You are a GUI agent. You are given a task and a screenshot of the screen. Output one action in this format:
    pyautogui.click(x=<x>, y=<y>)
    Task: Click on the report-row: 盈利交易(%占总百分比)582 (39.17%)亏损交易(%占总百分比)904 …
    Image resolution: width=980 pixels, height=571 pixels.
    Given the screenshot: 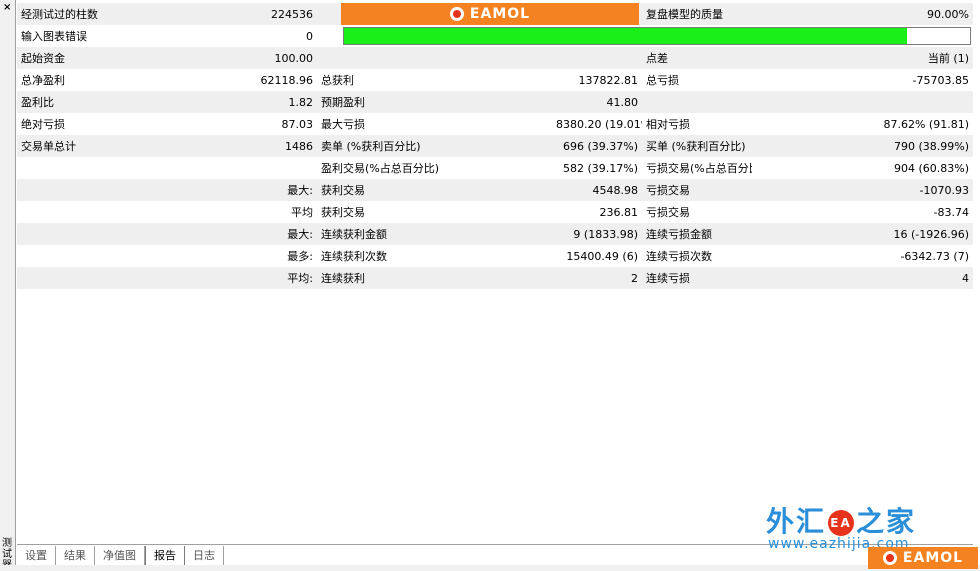 What is the action you would take?
    pyautogui.click(x=495, y=168)
    